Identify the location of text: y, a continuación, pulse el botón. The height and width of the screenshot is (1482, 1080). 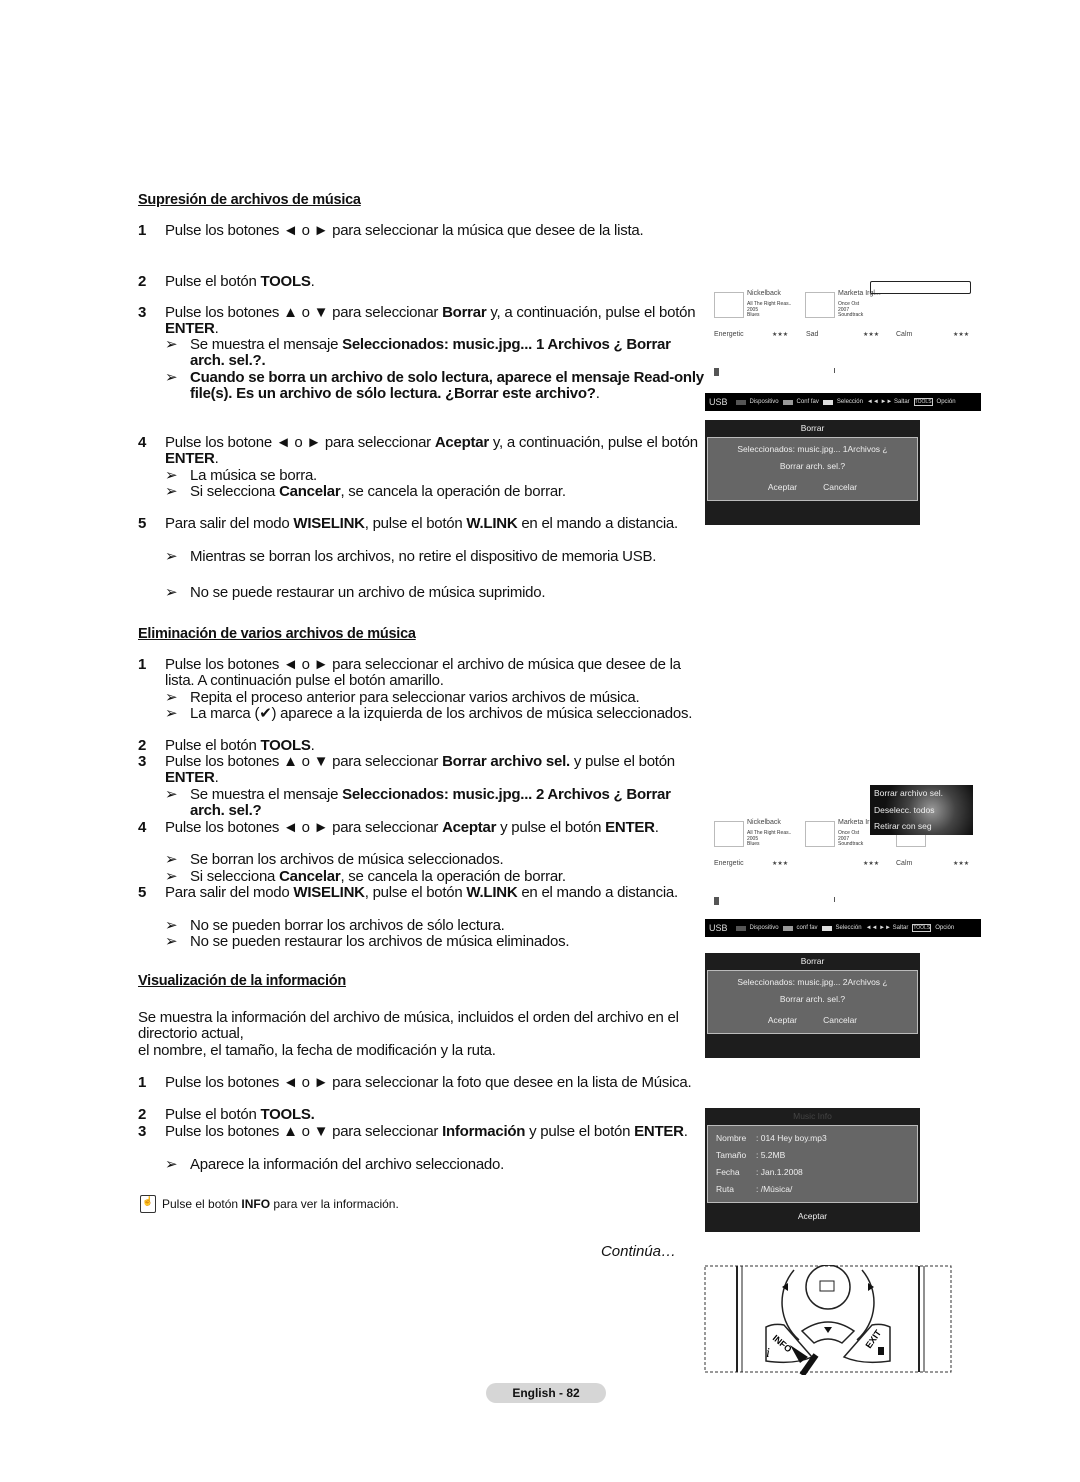
(593, 442).